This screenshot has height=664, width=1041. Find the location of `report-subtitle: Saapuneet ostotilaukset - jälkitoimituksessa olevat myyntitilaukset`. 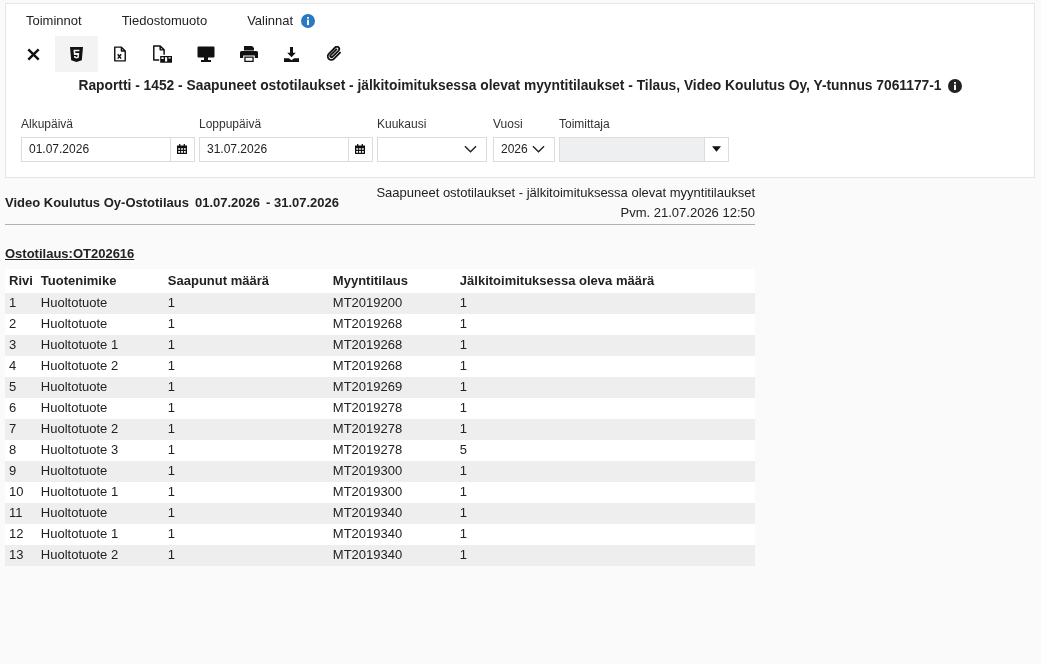

report-subtitle: Saapuneet ostotilaukset - jälkitoimituksessa olevat myyntitilaukset is located at coordinates (565, 193).